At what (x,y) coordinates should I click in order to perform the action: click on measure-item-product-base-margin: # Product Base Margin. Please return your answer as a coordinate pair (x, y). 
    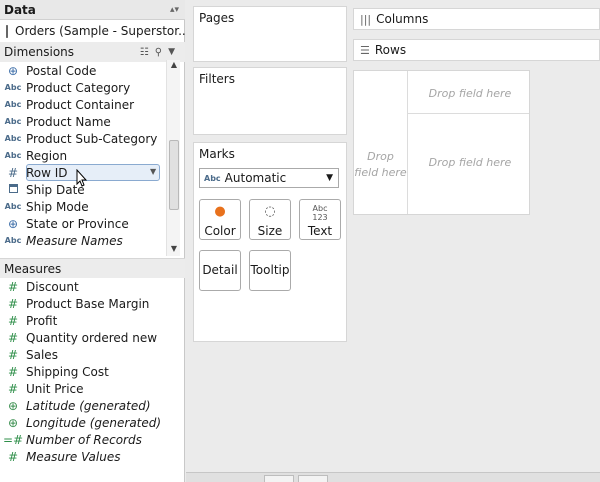
    Looking at the image, I should click on (85, 303).